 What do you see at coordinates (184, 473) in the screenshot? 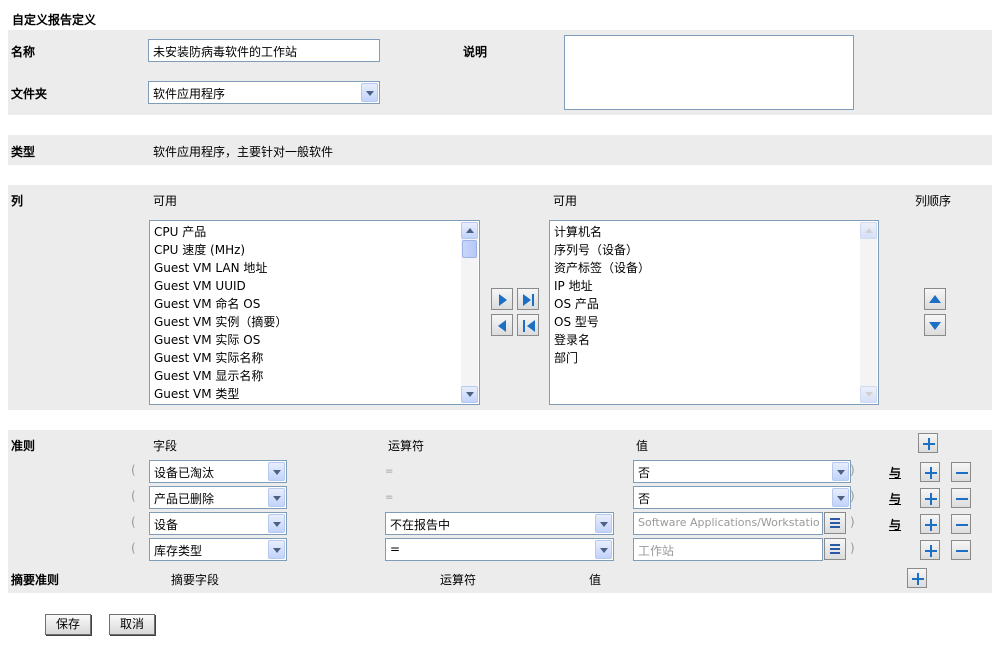
I see `criteria-field-value: 设备已淘汰` at bounding box center [184, 473].